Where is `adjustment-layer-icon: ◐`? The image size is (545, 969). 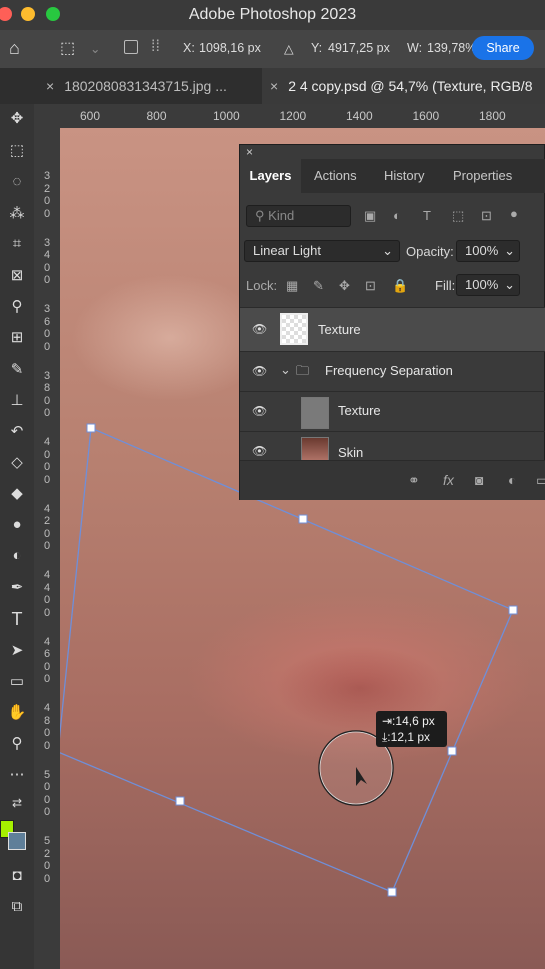
adjustment-layer-icon: ◐ is located at coordinates (512, 480).